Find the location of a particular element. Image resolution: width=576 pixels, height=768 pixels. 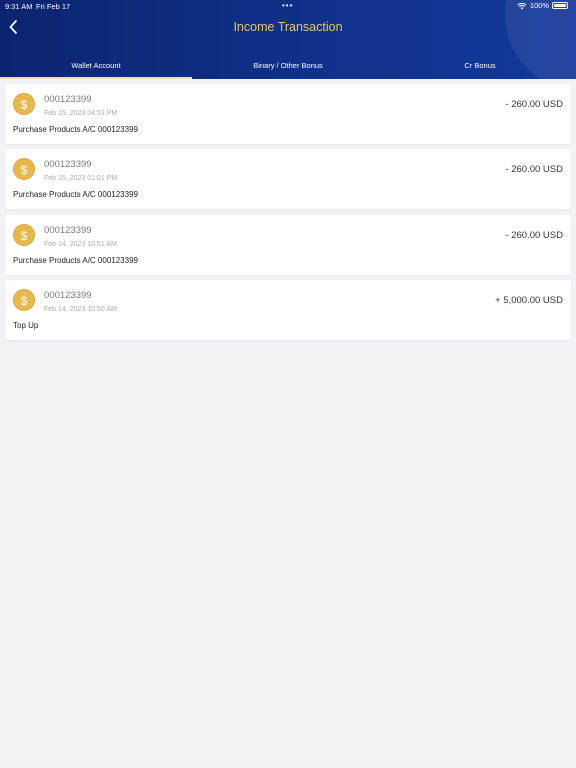

tab-wallet-account: Wallet Account is located at coordinates (96, 67).